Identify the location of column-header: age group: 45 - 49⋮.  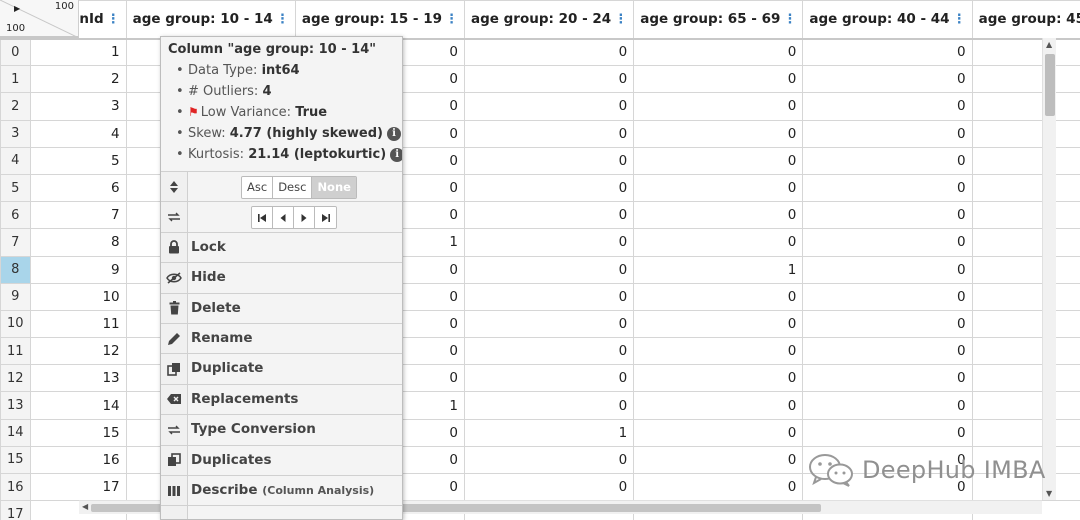
(1025, 20).